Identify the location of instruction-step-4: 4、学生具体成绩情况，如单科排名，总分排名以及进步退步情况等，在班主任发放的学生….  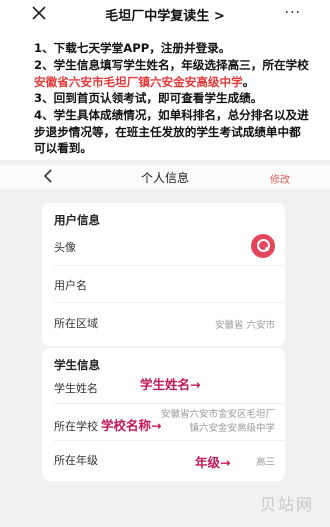
(171, 131).